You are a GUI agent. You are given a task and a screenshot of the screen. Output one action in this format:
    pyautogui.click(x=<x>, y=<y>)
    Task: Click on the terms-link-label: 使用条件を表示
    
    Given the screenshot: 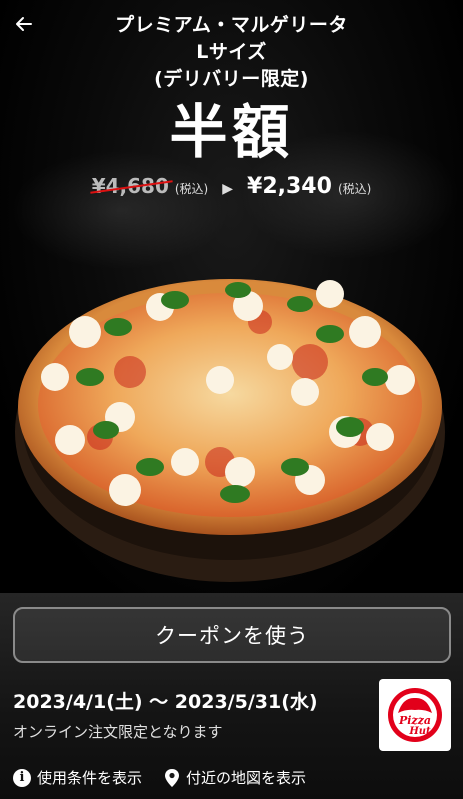 What is the action you would take?
    pyautogui.click(x=90, y=778)
    